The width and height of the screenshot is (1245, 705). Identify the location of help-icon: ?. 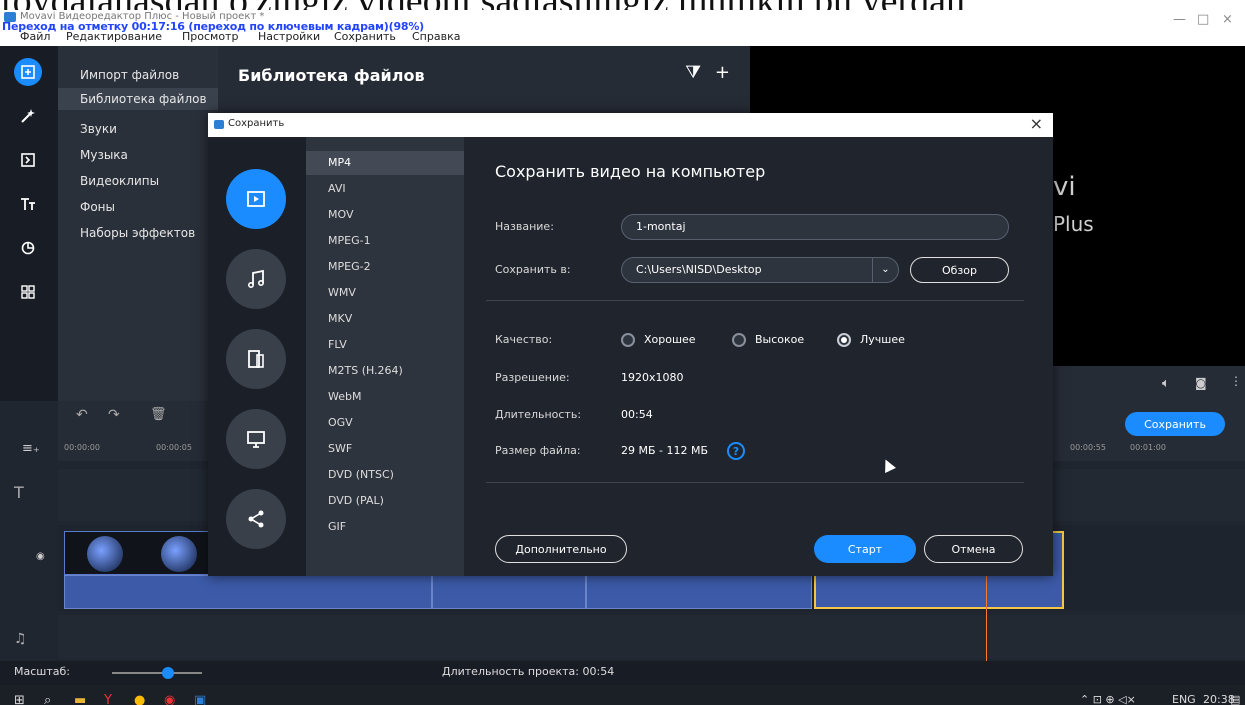
(736, 451).